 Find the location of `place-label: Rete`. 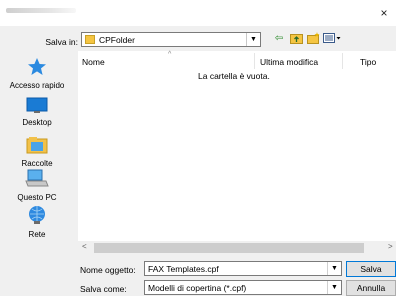

place-label: Rete is located at coordinates (37, 234).